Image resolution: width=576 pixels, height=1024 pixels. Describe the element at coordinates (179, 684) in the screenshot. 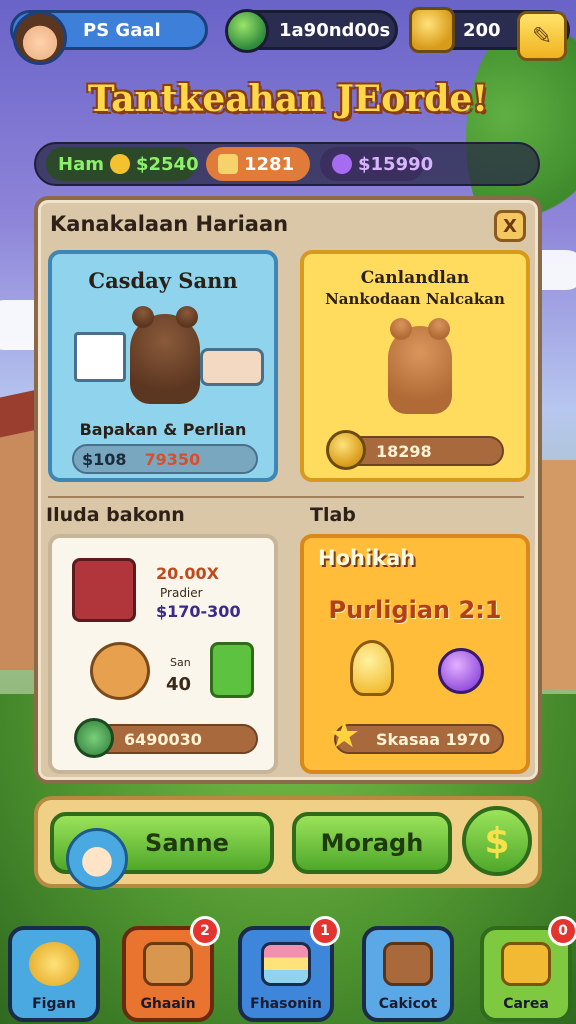

I see `small-value: 40` at that location.